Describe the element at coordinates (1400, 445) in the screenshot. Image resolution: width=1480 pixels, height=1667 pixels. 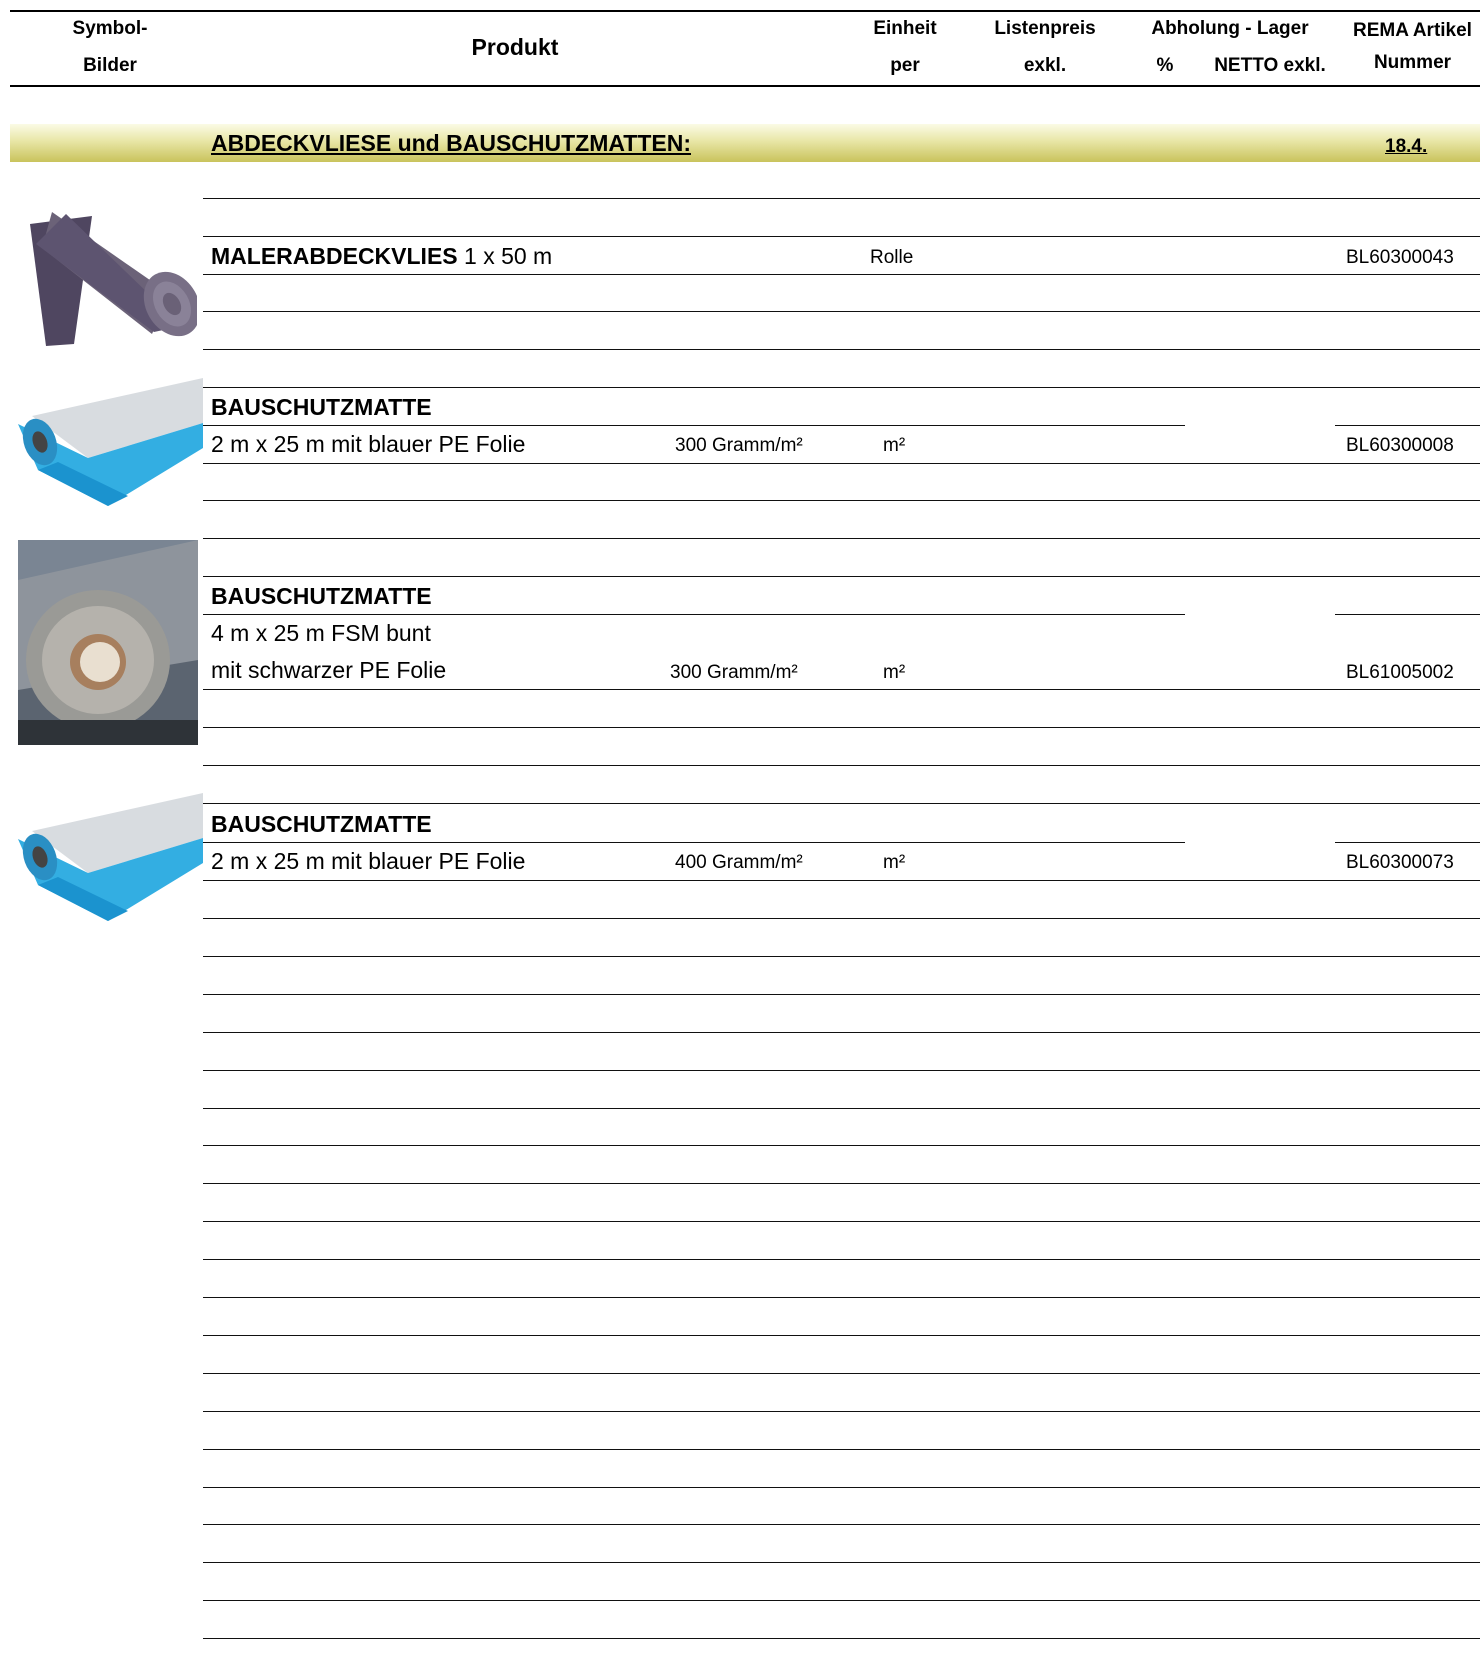
I see `product-2-article: BL60300008` at that location.